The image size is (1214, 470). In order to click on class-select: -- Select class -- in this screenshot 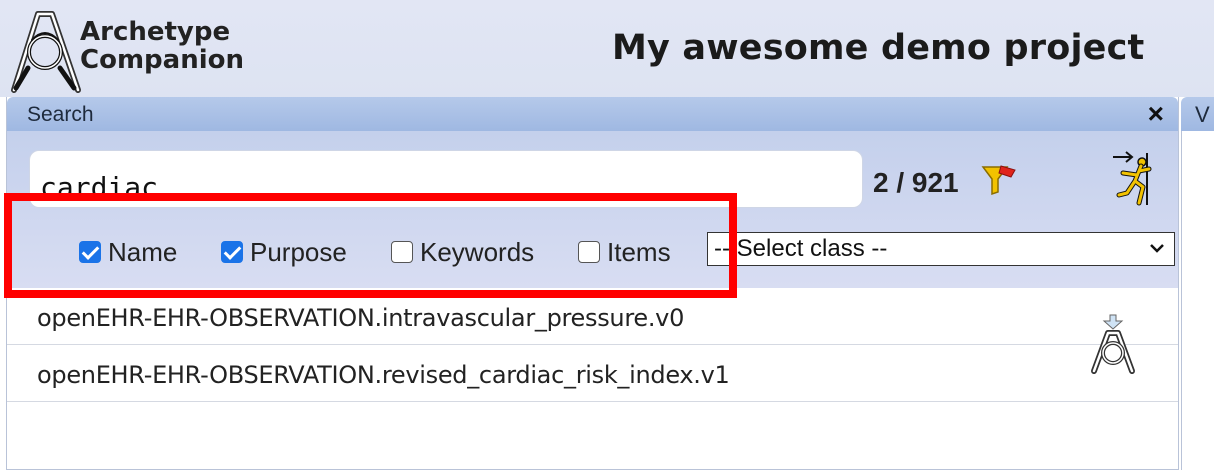, I will do `click(941, 249)`.